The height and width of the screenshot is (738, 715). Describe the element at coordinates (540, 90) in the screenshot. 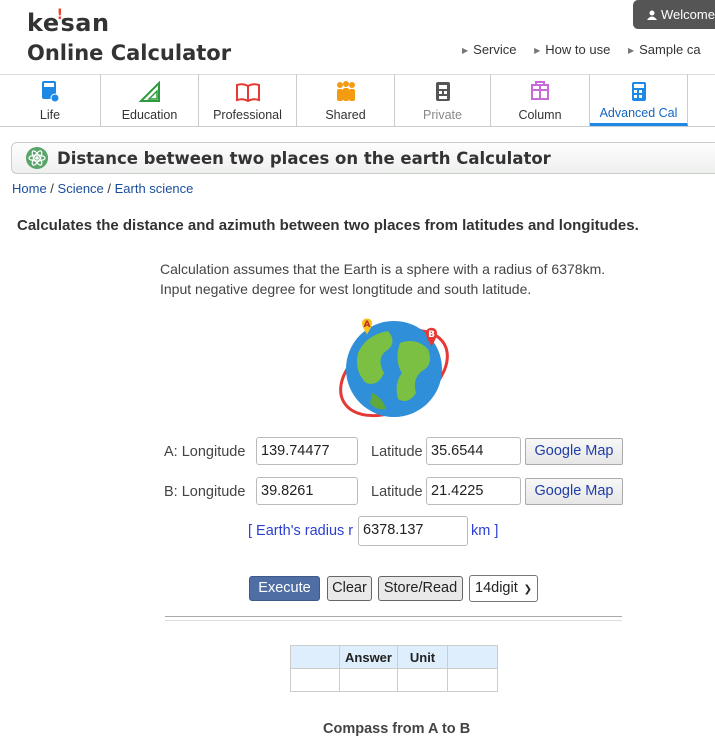

I see `column-icon` at that location.